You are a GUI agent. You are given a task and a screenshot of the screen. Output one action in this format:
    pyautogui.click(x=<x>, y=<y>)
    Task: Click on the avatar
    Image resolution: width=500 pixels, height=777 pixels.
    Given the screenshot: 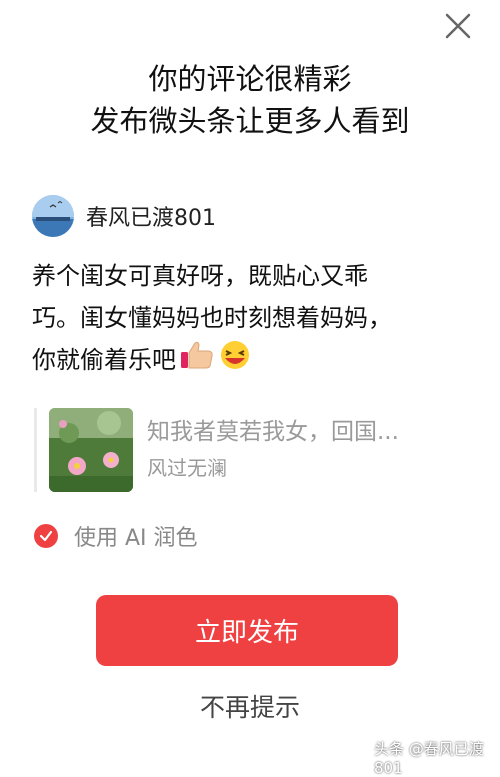 What is the action you would take?
    pyautogui.click(x=53, y=216)
    